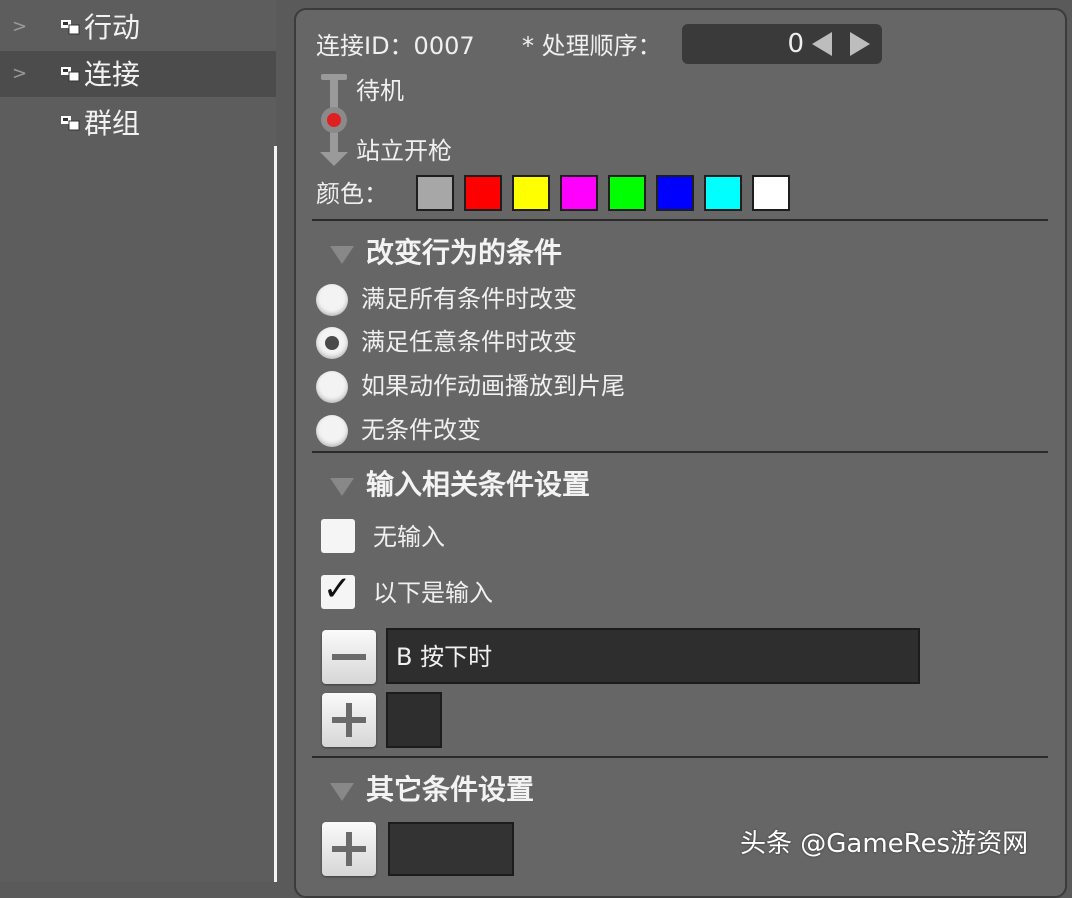 The height and width of the screenshot is (898, 1072). I want to click on add-input-button, so click(349, 720).